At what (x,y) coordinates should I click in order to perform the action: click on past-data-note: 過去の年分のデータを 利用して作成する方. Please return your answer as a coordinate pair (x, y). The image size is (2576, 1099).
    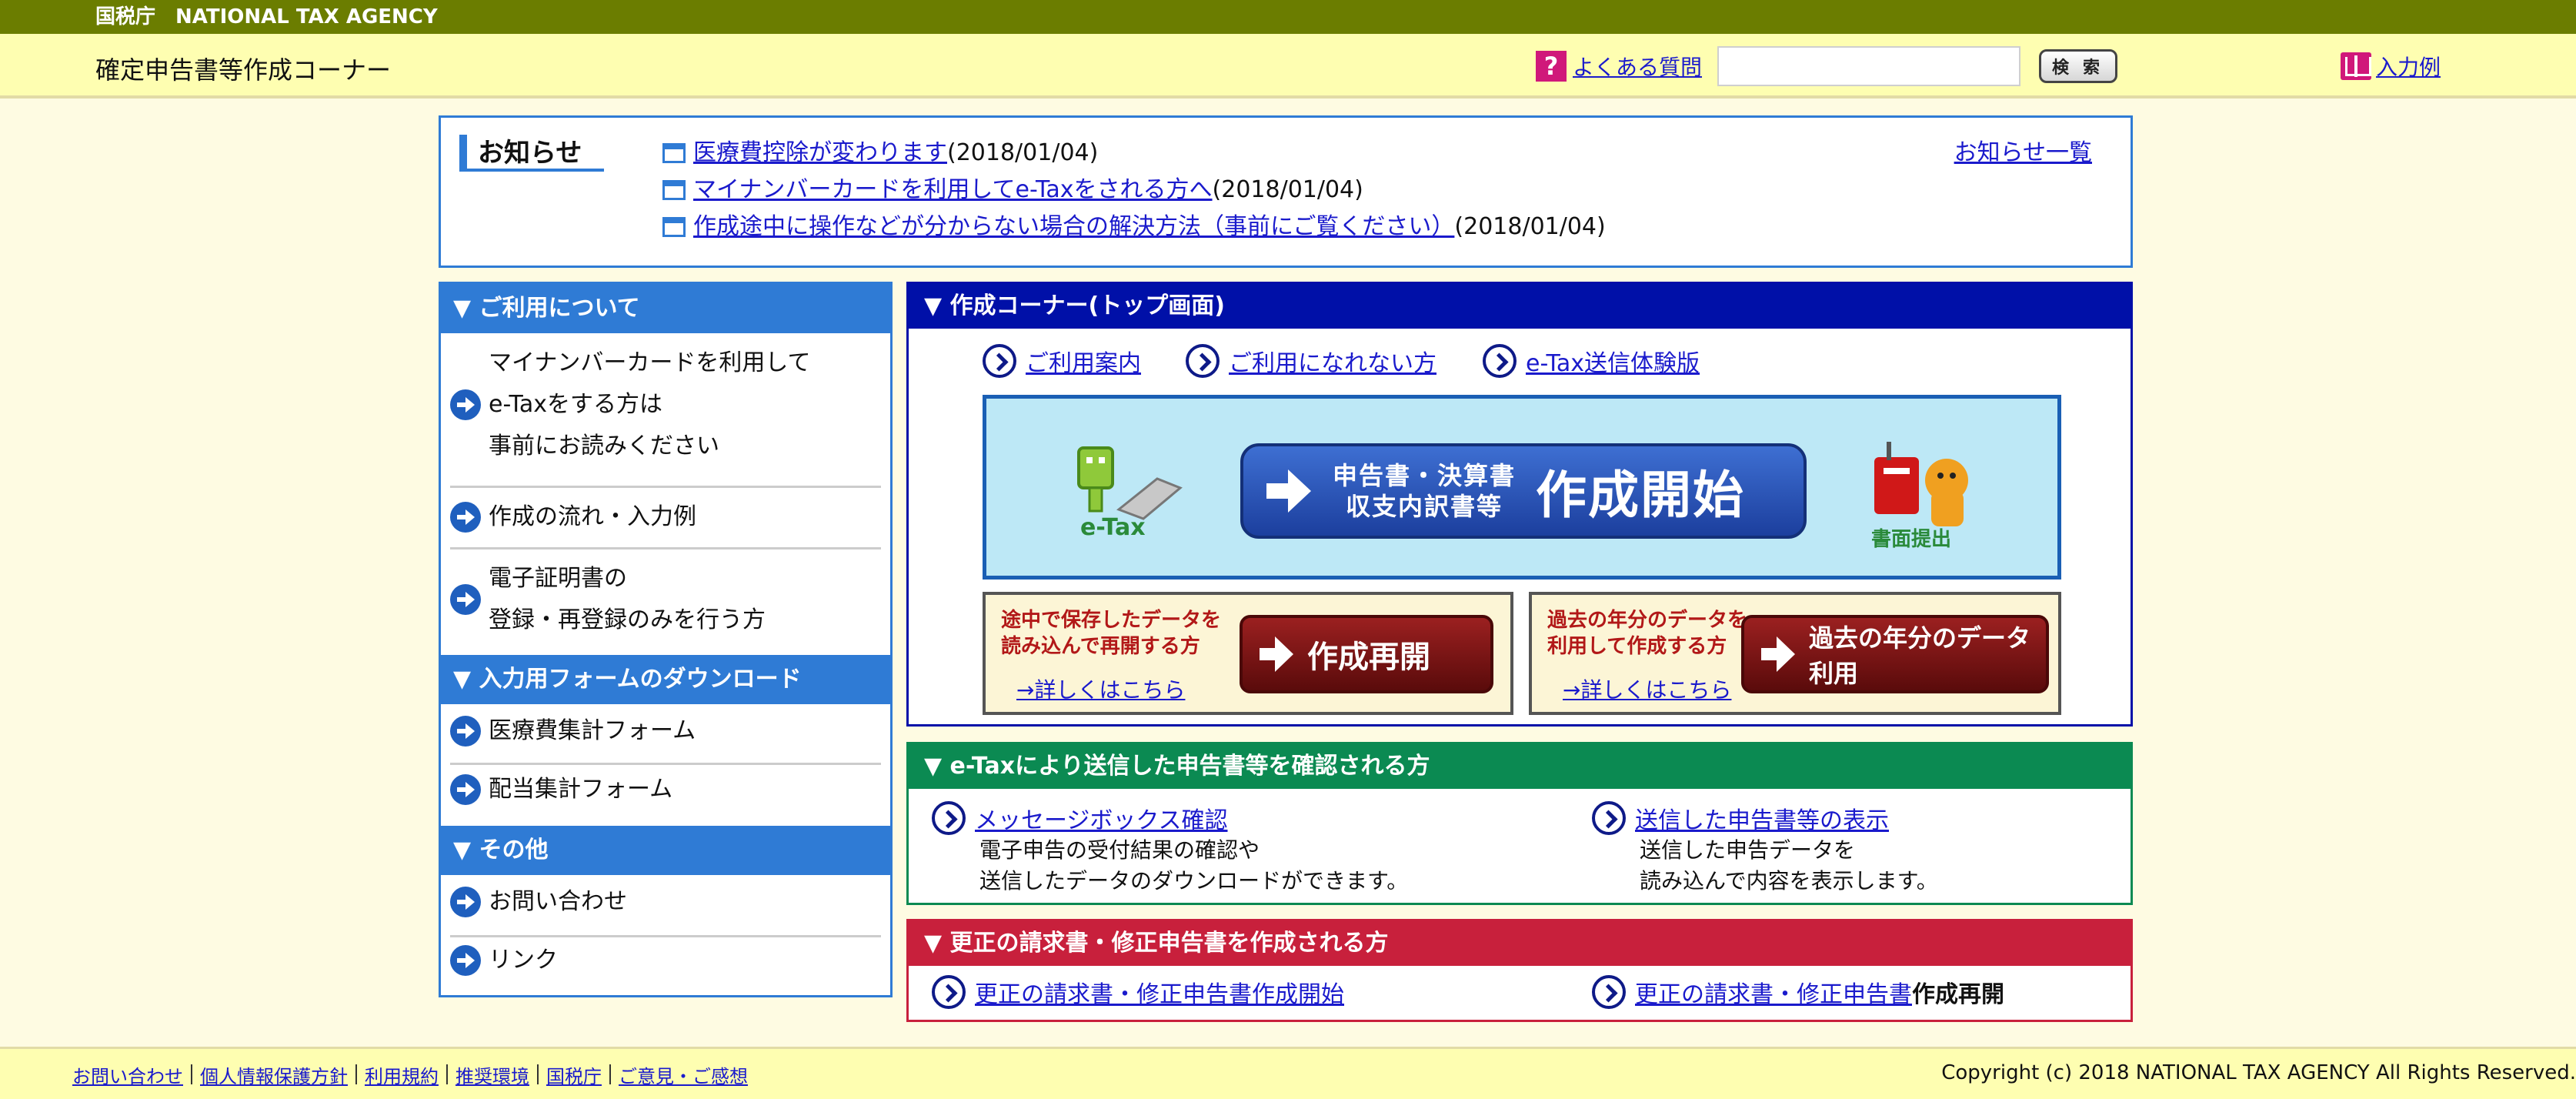
    Looking at the image, I should click on (1647, 633).